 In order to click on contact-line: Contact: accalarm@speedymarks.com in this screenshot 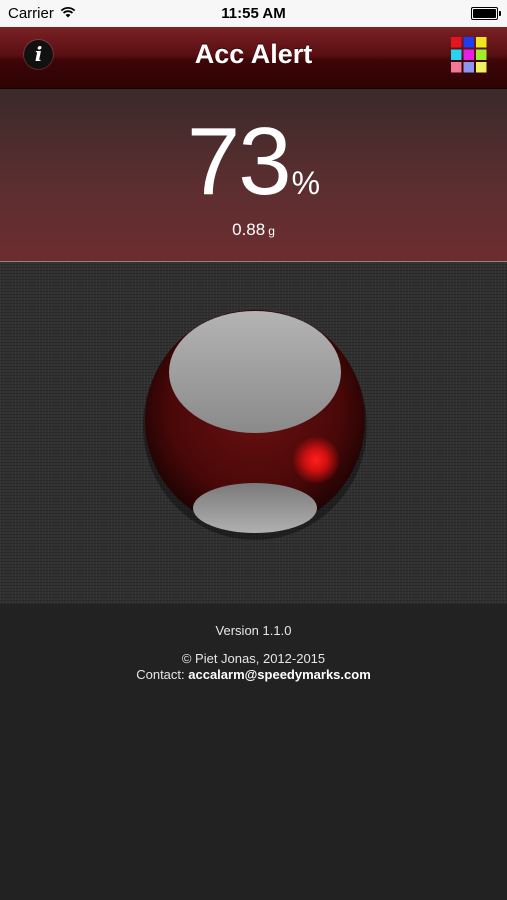, I will do `click(253, 674)`.